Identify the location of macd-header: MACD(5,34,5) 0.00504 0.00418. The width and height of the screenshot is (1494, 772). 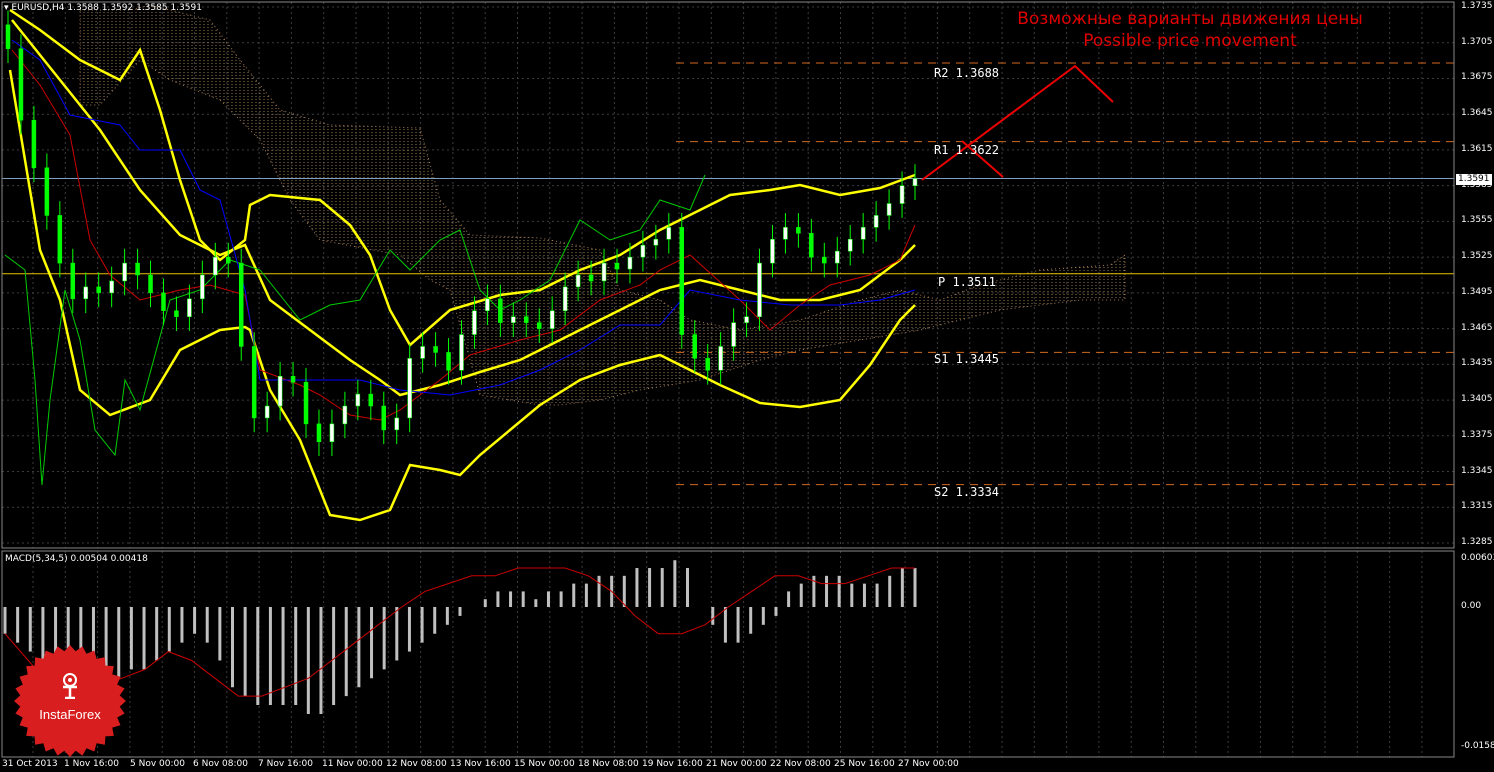
(76, 559).